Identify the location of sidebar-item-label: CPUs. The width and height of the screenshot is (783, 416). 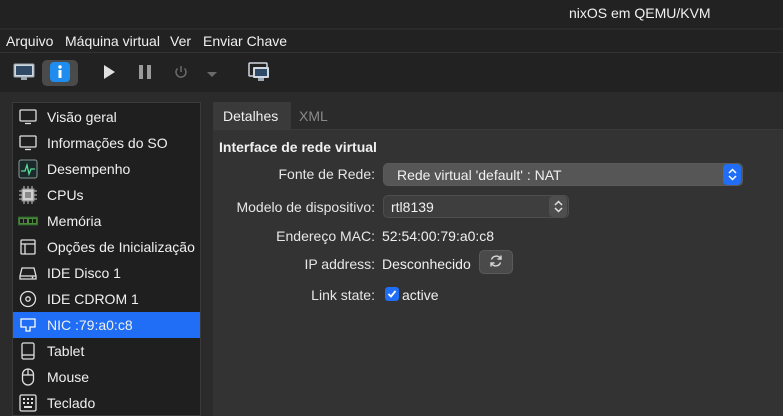
(65, 195).